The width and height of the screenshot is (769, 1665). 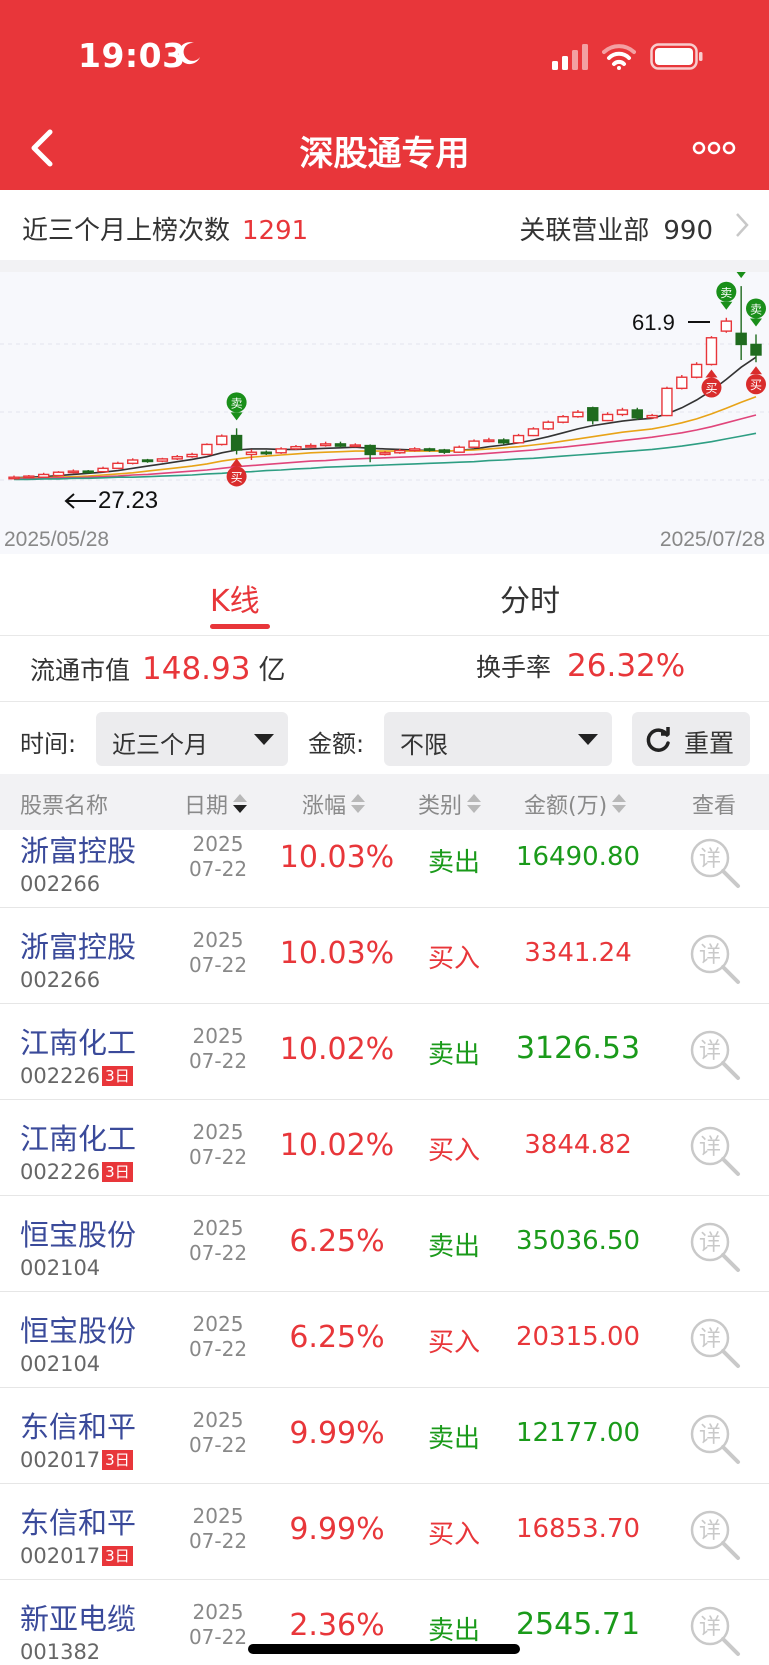 What do you see at coordinates (216, 804) in the screenshot?
I see `col-header-date: 日期` at bounding box center [216, 804].